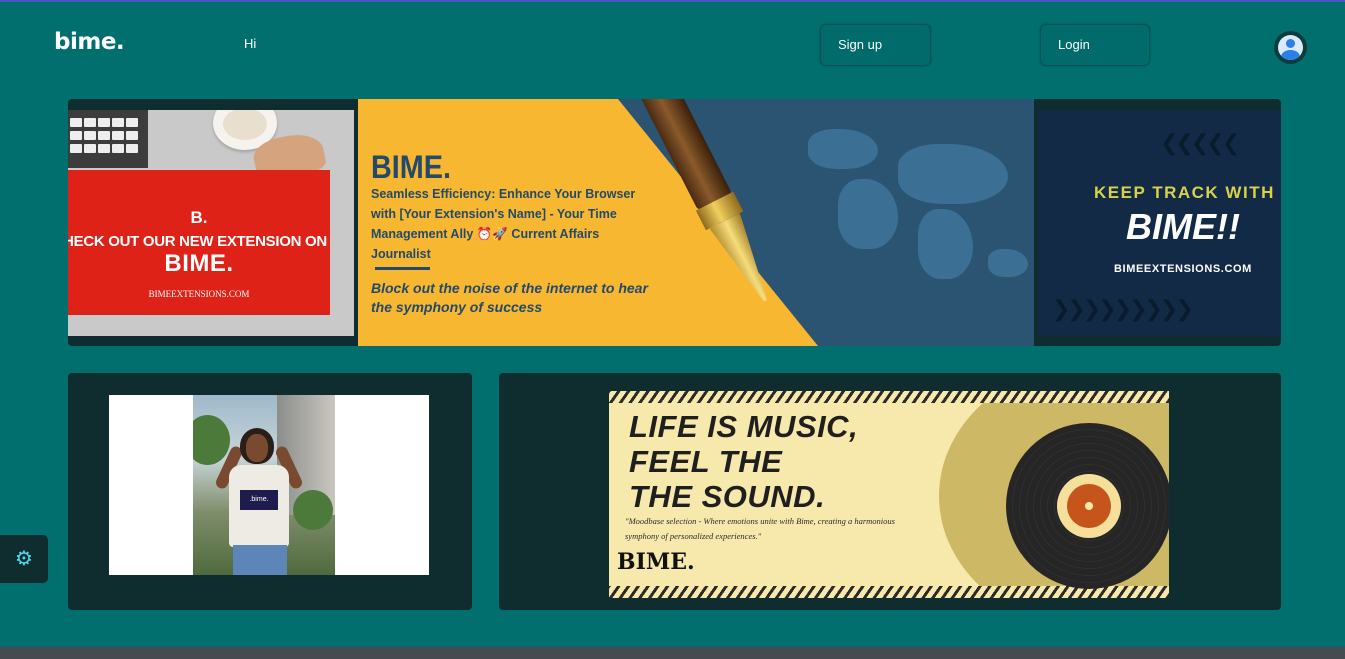 The height and width of the screenshot is (659, 1345). Describe the element at coordinates (402, 268) in the screenshot. I see `divider` at that location.